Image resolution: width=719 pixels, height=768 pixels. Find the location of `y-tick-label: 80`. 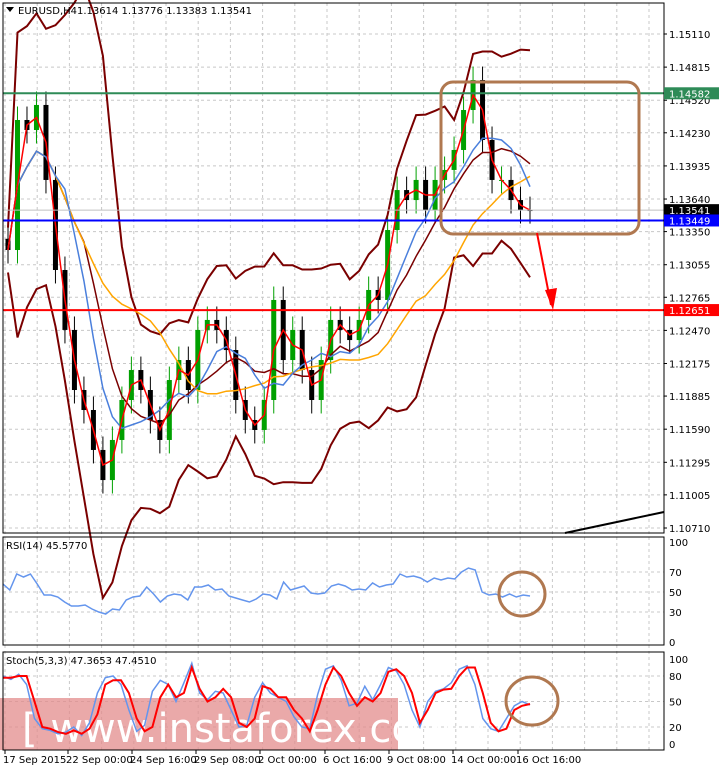

y-tick-label: 80 is located at coordinates (675, 677).